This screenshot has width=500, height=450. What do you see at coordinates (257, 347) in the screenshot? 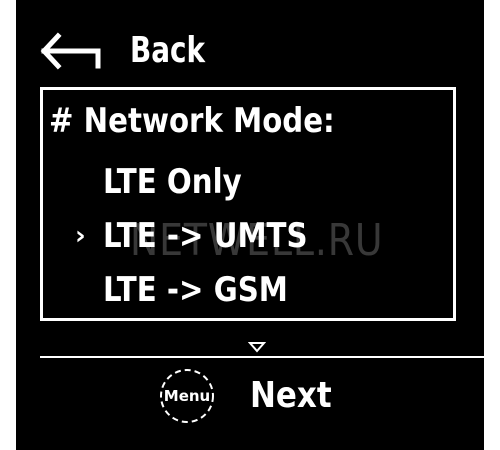
I see `triangle-down-icon` at bounding box center [257, 347].